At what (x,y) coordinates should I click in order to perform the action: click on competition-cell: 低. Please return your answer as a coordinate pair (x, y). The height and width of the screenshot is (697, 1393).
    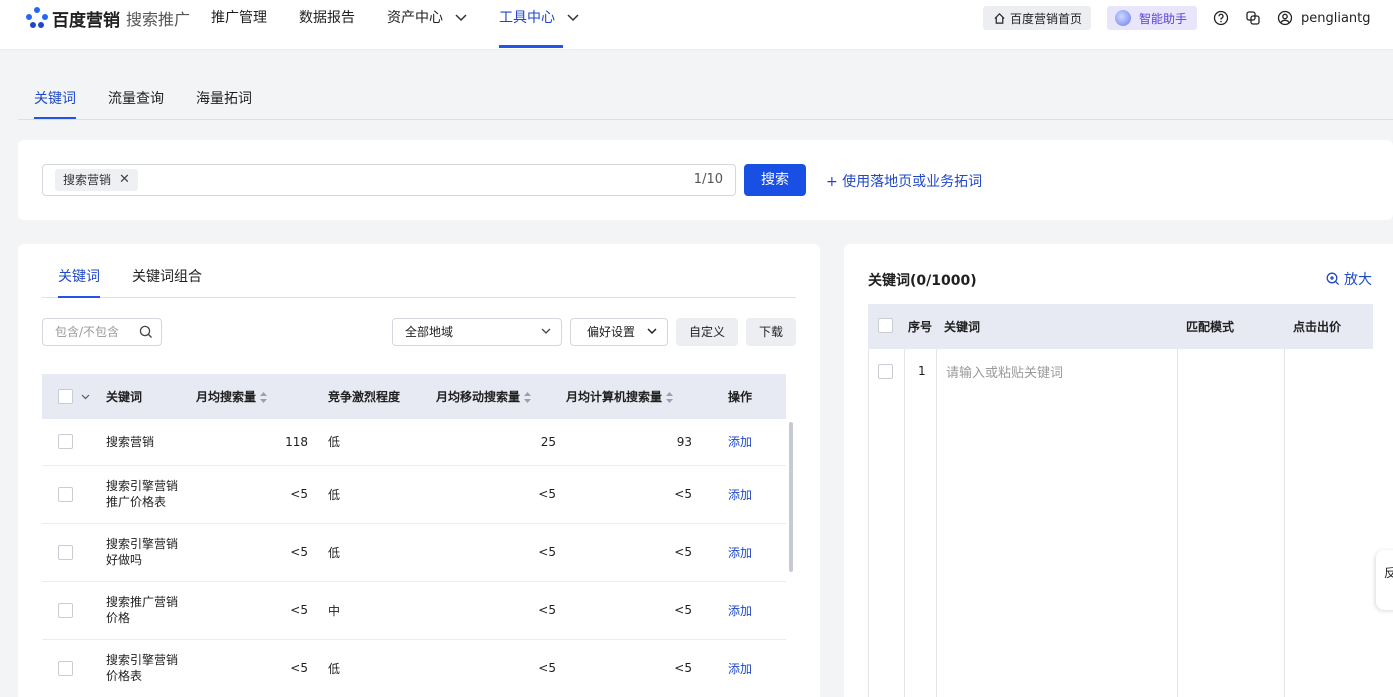
    Looking at the image, I should click on (374, 442).